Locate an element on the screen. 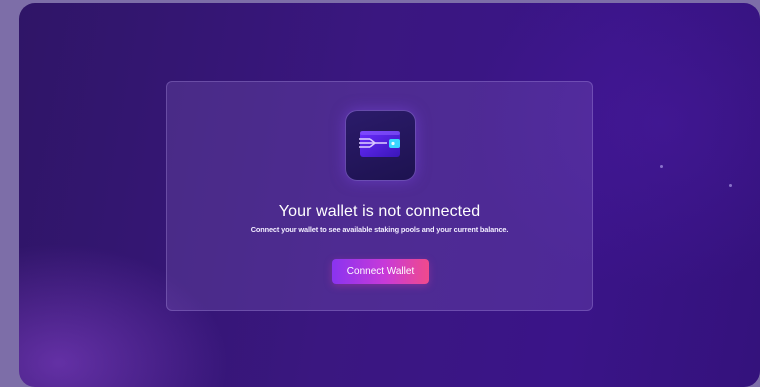 The height and width of the screenshot is (387, 760). empty-state-title: Your wallet is not connected is located at coordinates (379, 211).